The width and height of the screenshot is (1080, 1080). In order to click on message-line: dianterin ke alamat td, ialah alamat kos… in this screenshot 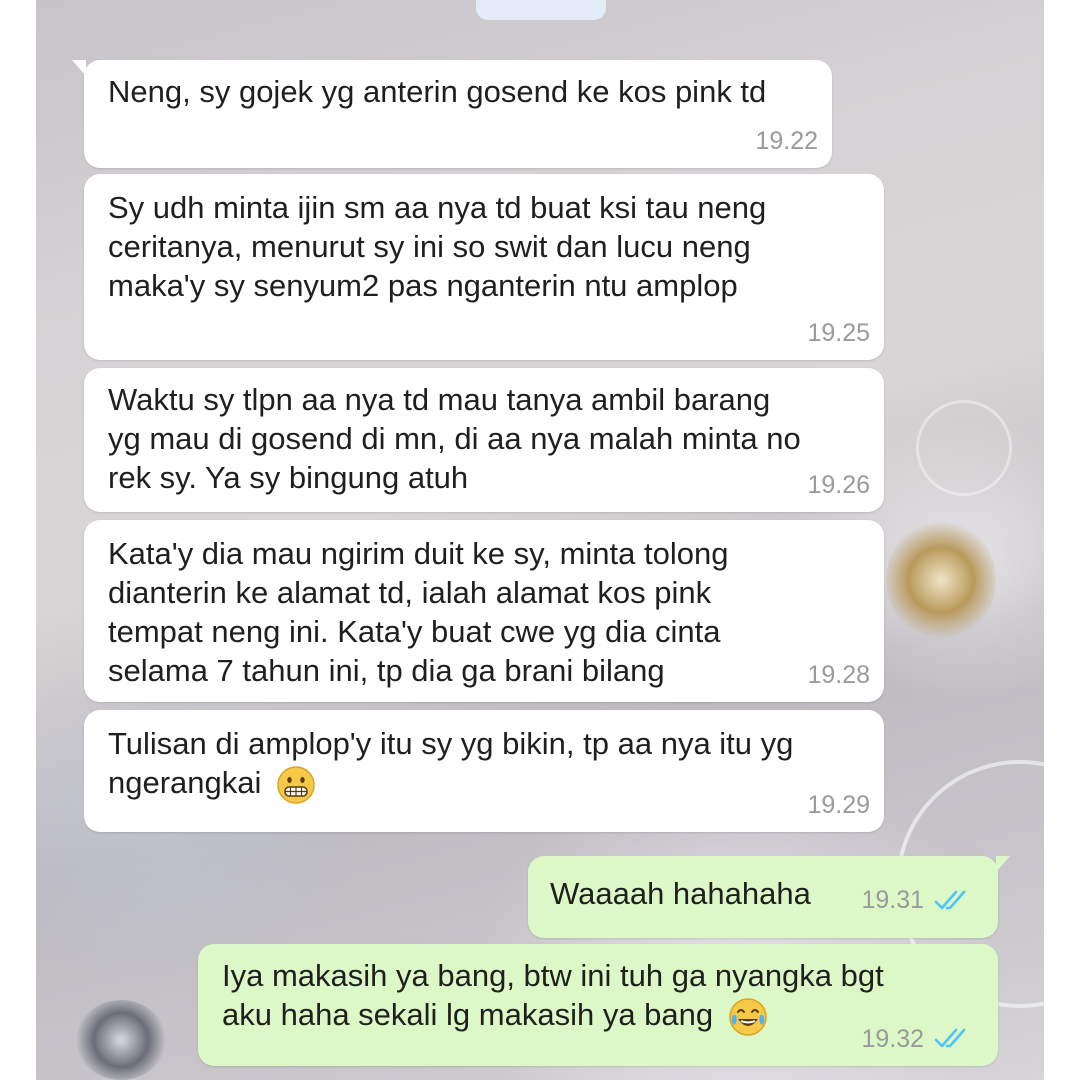, I will do `click(410, 592)`.